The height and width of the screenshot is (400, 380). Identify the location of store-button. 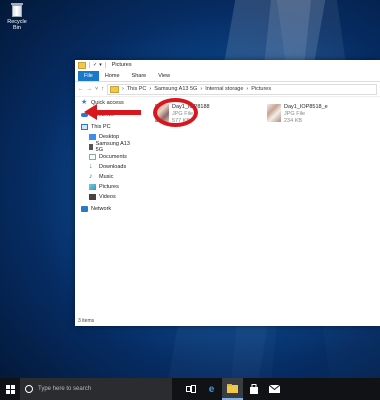
(253, 389).